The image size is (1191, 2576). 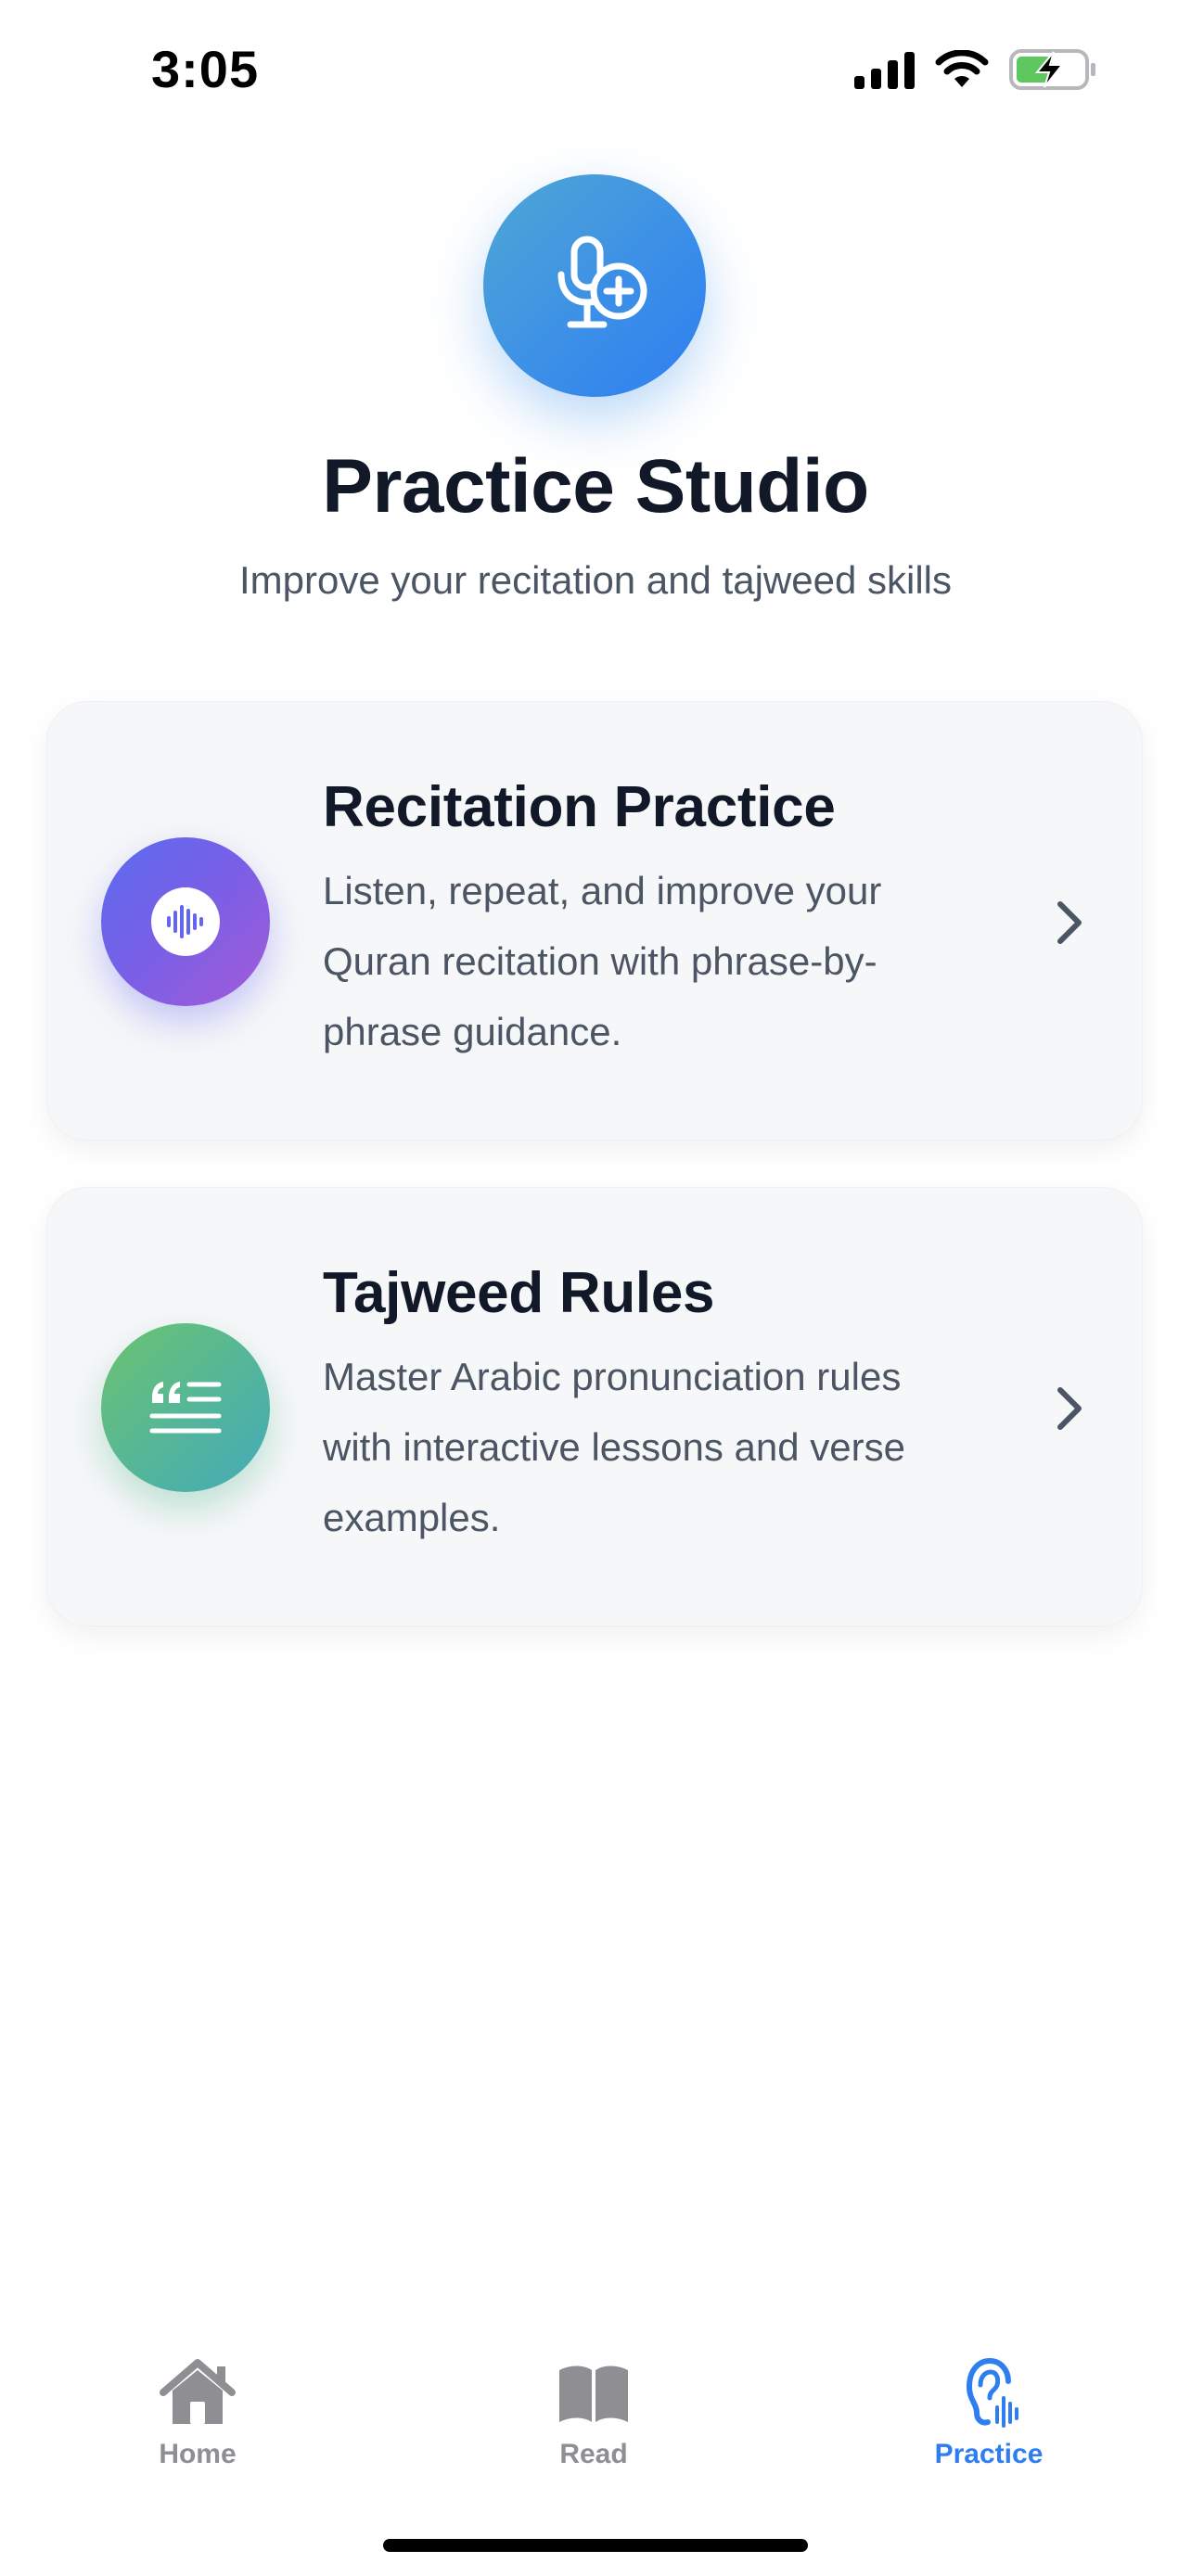 I want to click on quote-lines-icon, so click(x=185, y=1408).